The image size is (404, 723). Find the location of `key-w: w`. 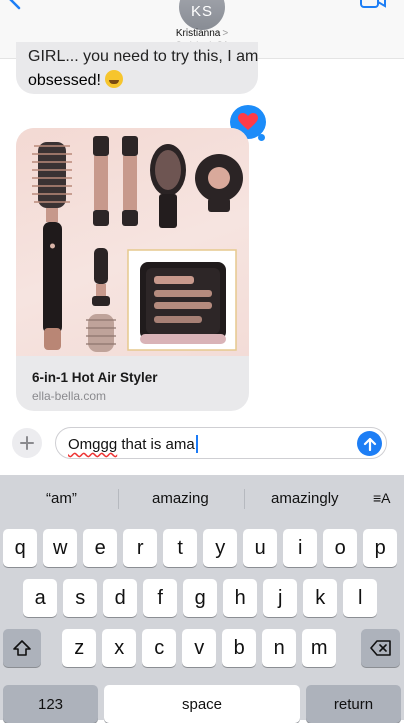

key-w: w is located at coordinates (60, 548).